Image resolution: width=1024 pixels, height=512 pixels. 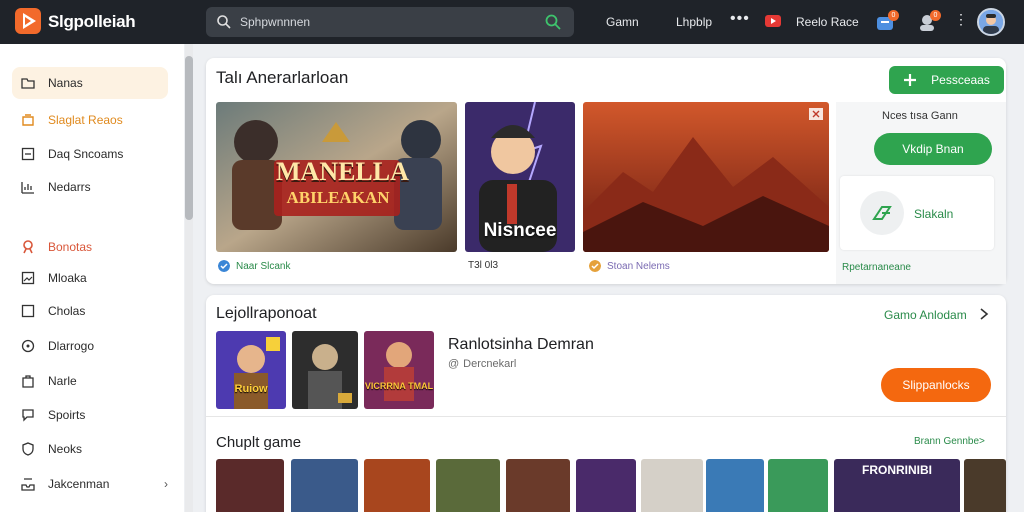 I want to click on shield-icon, so click(x=28, y=449).